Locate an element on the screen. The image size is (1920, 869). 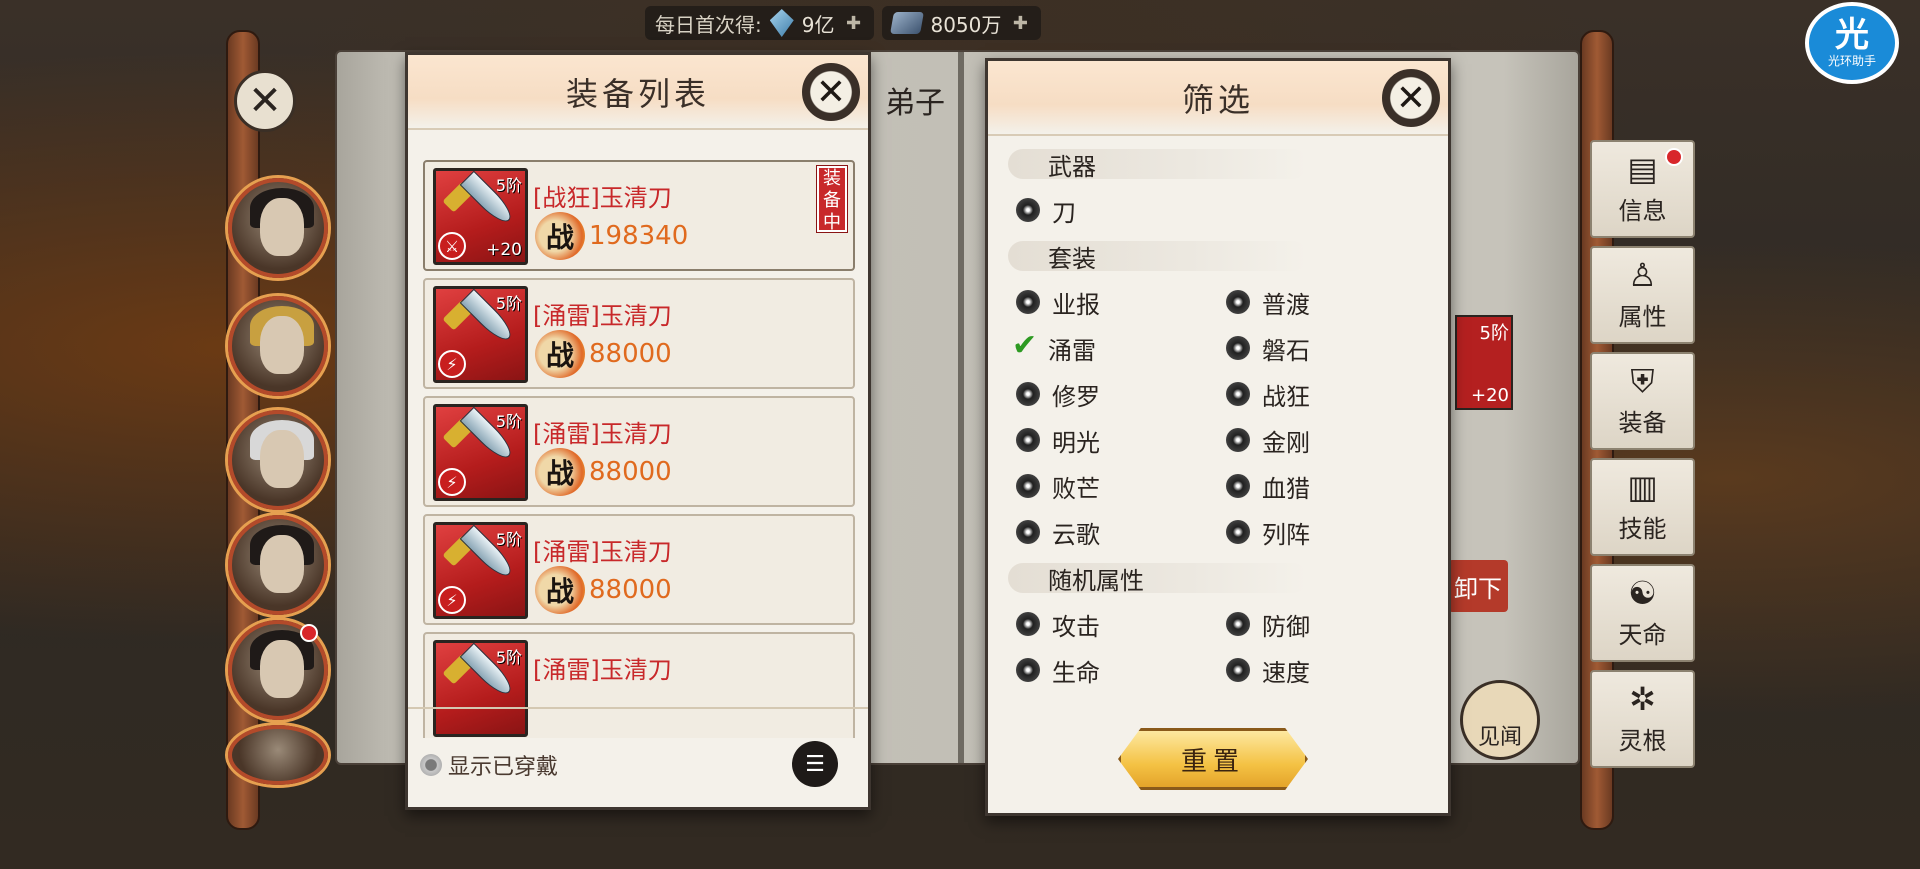
app-badge-label: 光环助手 is located at coordinates (1851, 60).